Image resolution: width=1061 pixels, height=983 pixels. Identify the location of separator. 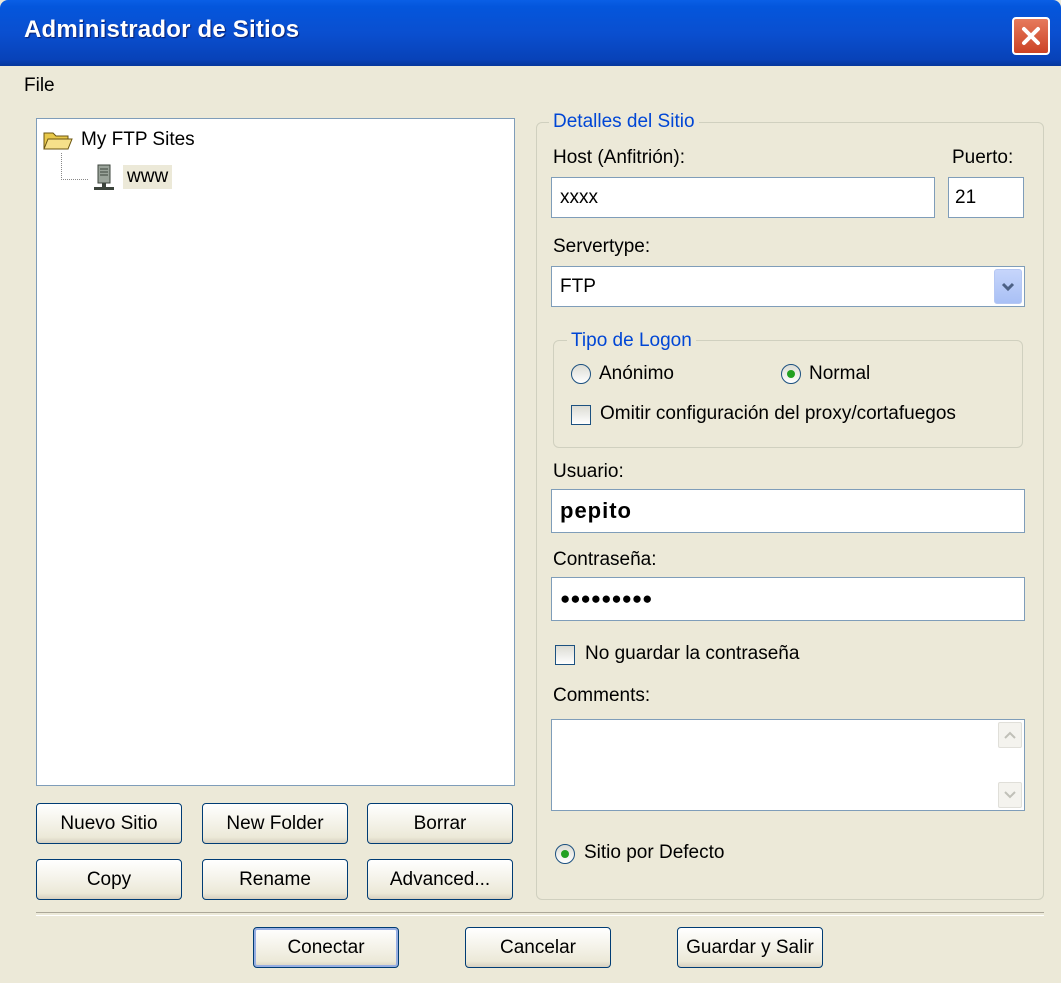
(540, 914).